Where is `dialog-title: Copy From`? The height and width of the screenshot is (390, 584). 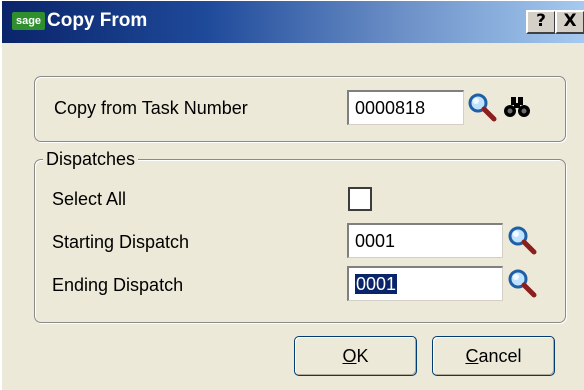 dialog-title: Copy From is located at coordinates (97, 20).